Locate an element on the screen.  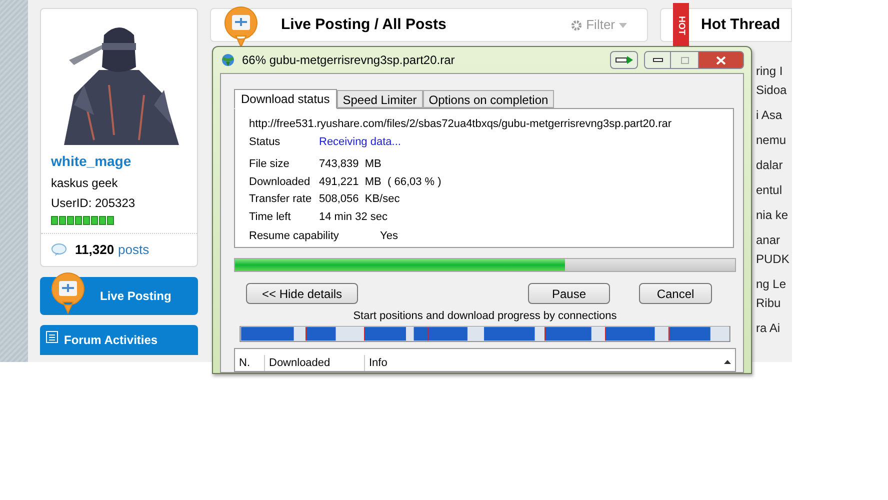
column-header: Info is located at coordinates (378, 363).